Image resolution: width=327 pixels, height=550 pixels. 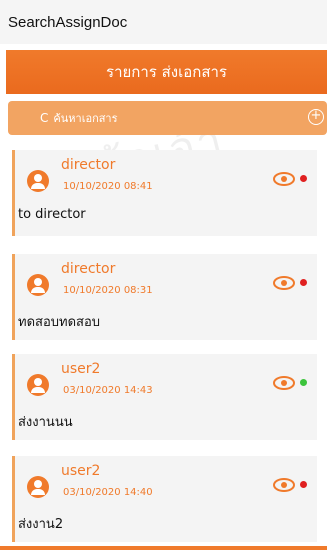 I want to click on timestamp: 10/10/2020 08:41, so click(x=108, y=186).